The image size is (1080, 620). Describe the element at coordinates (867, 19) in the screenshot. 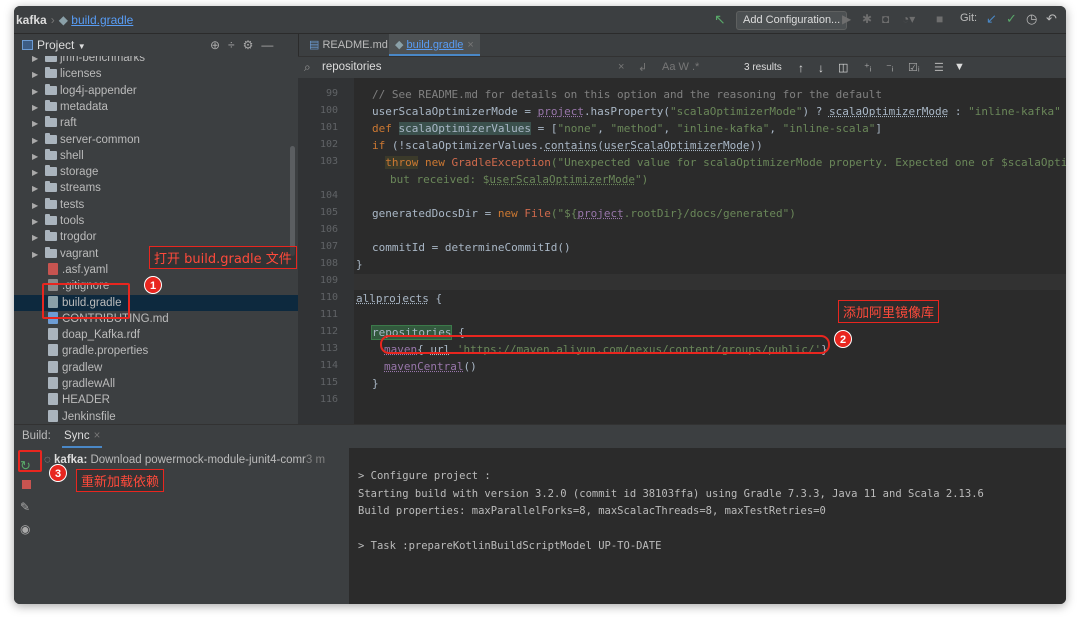

I see `debug-icon: ✱` at that location.